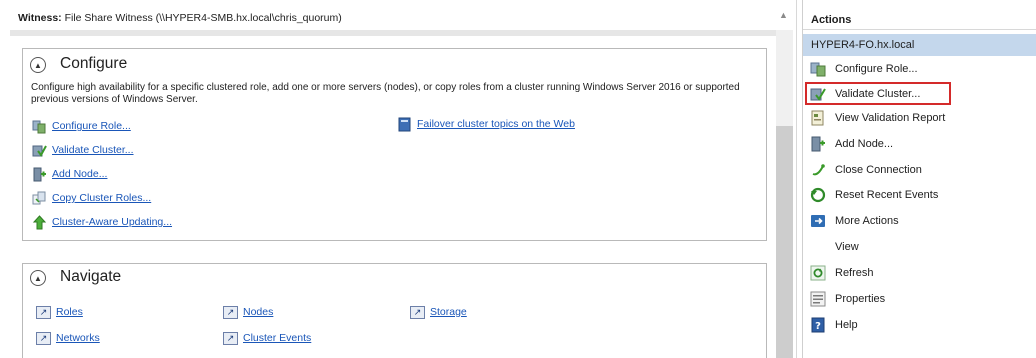  I want to click on help-book-icon, so click(404, 124).